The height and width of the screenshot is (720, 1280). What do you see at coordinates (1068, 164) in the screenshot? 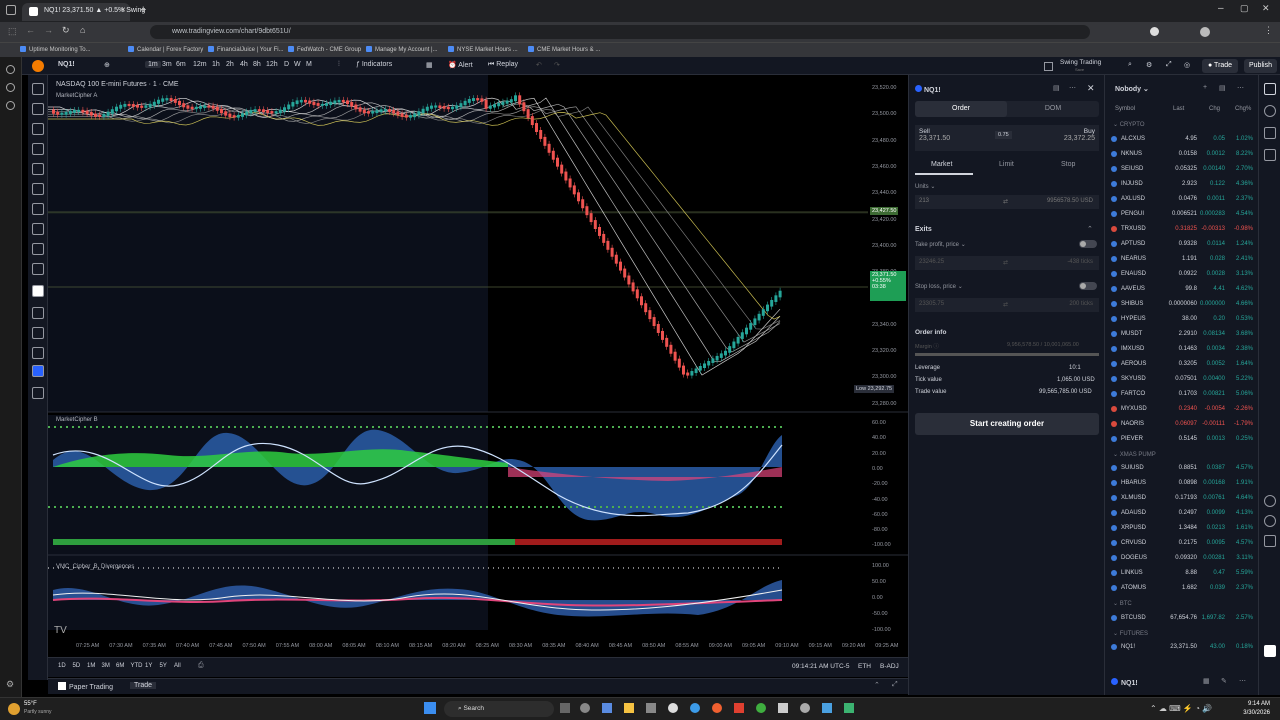
I see `order-type-stop: Stop` at bounding box center [1068, 164].